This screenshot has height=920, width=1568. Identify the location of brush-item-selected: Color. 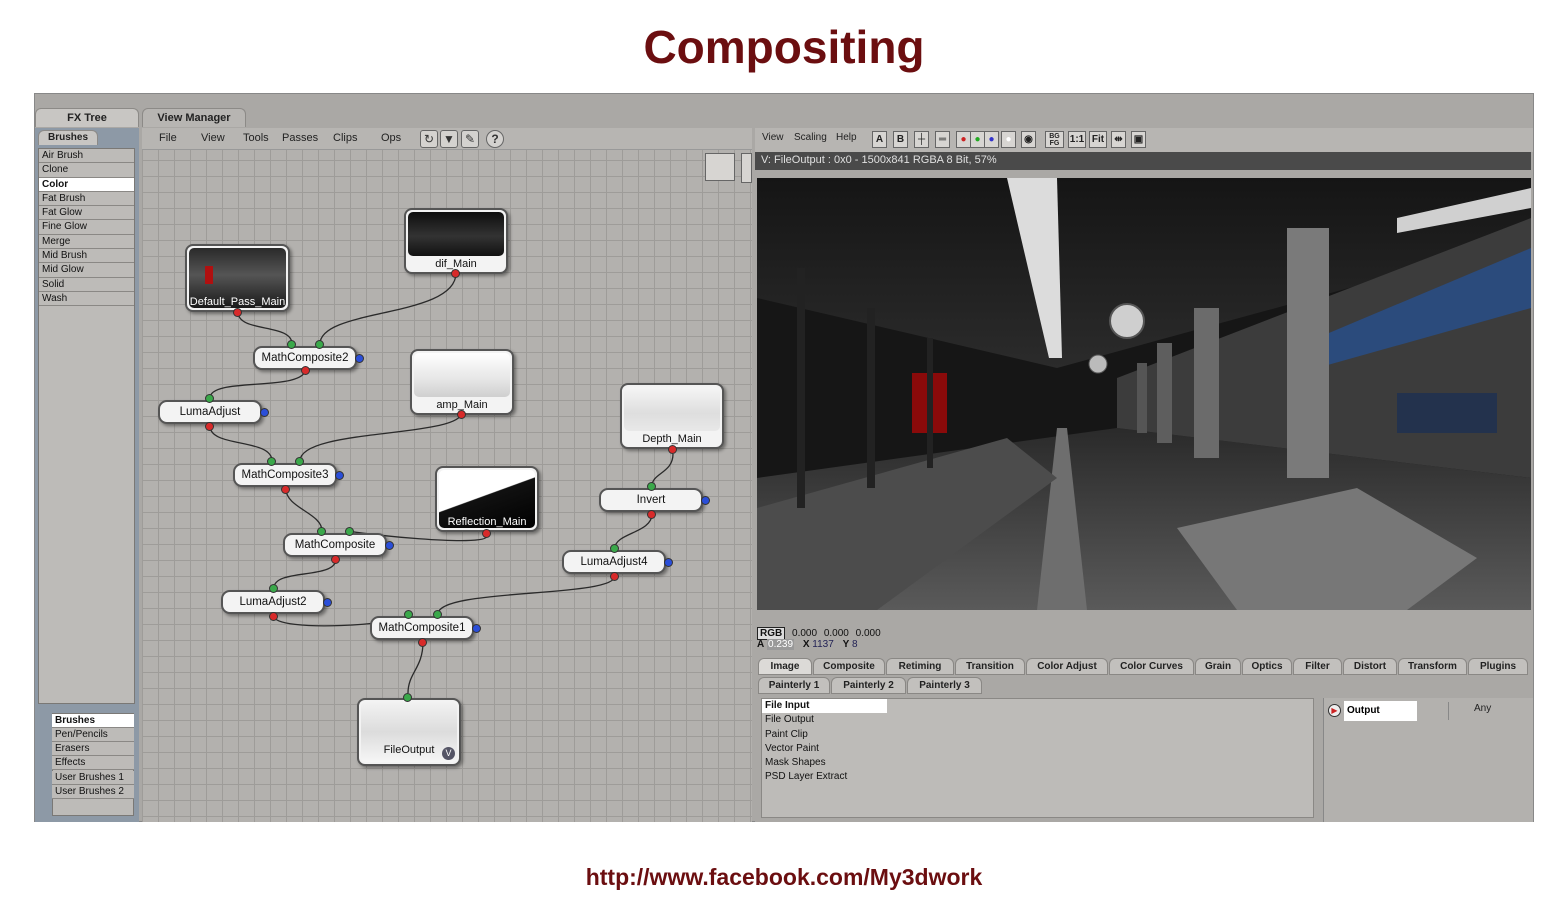
(86, 184).